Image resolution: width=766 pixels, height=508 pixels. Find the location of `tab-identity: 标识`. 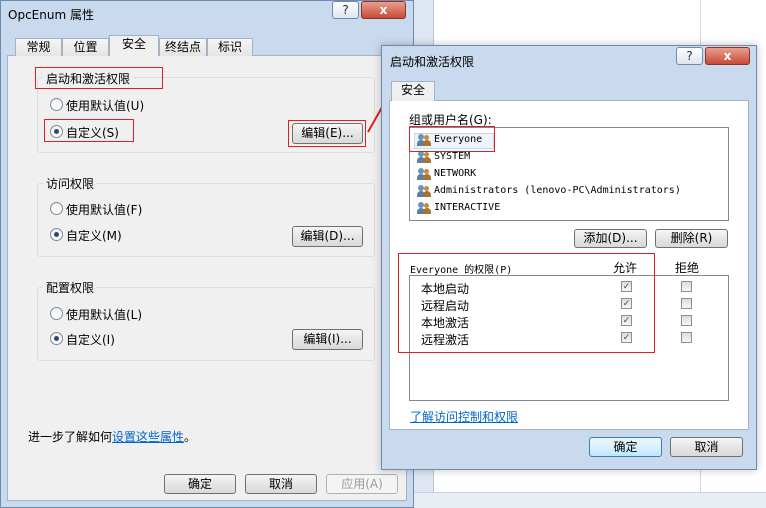

tab-identity: 标识 is located at coordinates (230, 47).